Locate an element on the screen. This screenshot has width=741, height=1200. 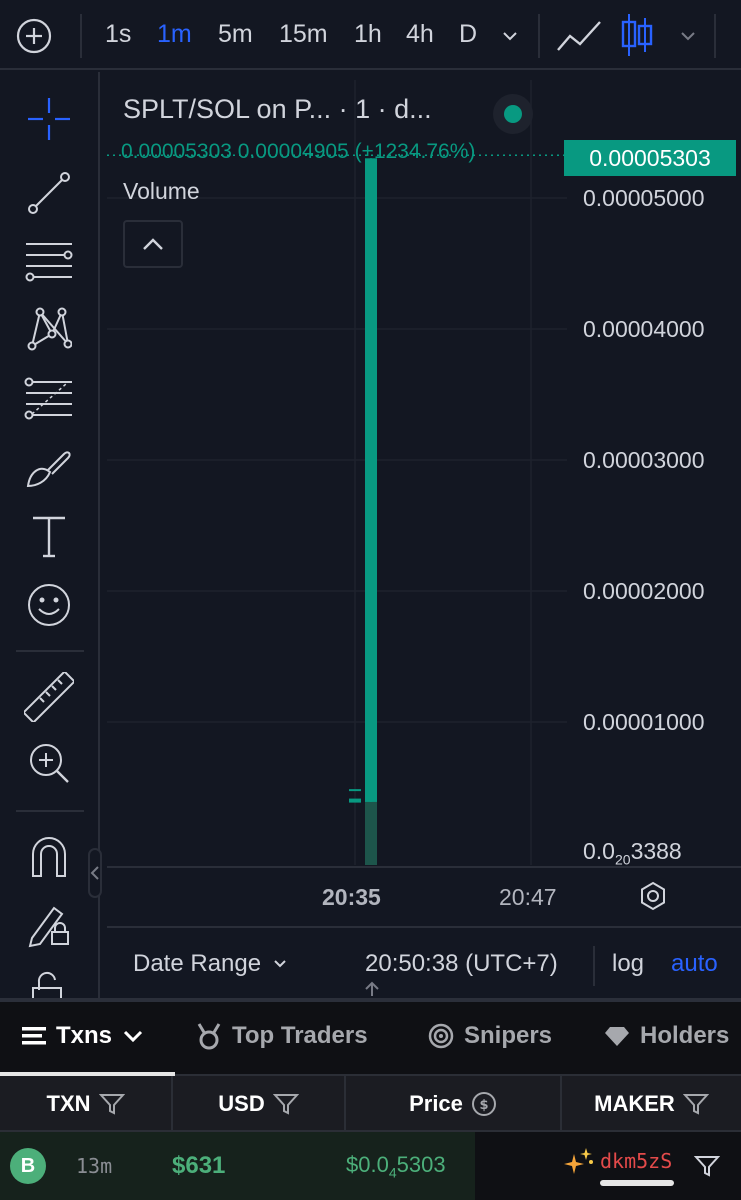
timeframe-1m: 1m is located at coordinates (174, 34).